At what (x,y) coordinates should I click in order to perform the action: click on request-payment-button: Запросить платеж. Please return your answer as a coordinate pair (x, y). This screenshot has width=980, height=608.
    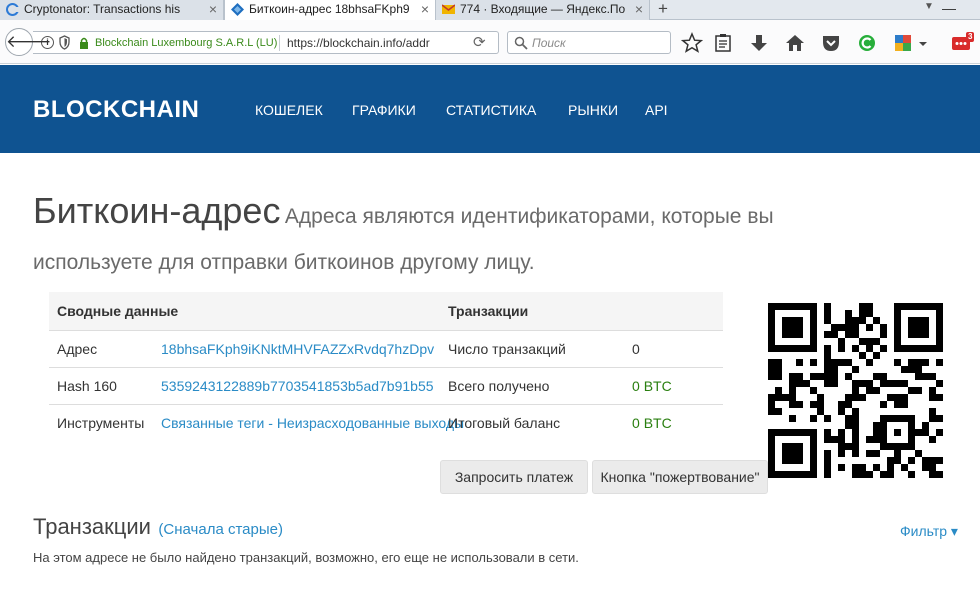
    Looking at the image, I should click on (514, 477).